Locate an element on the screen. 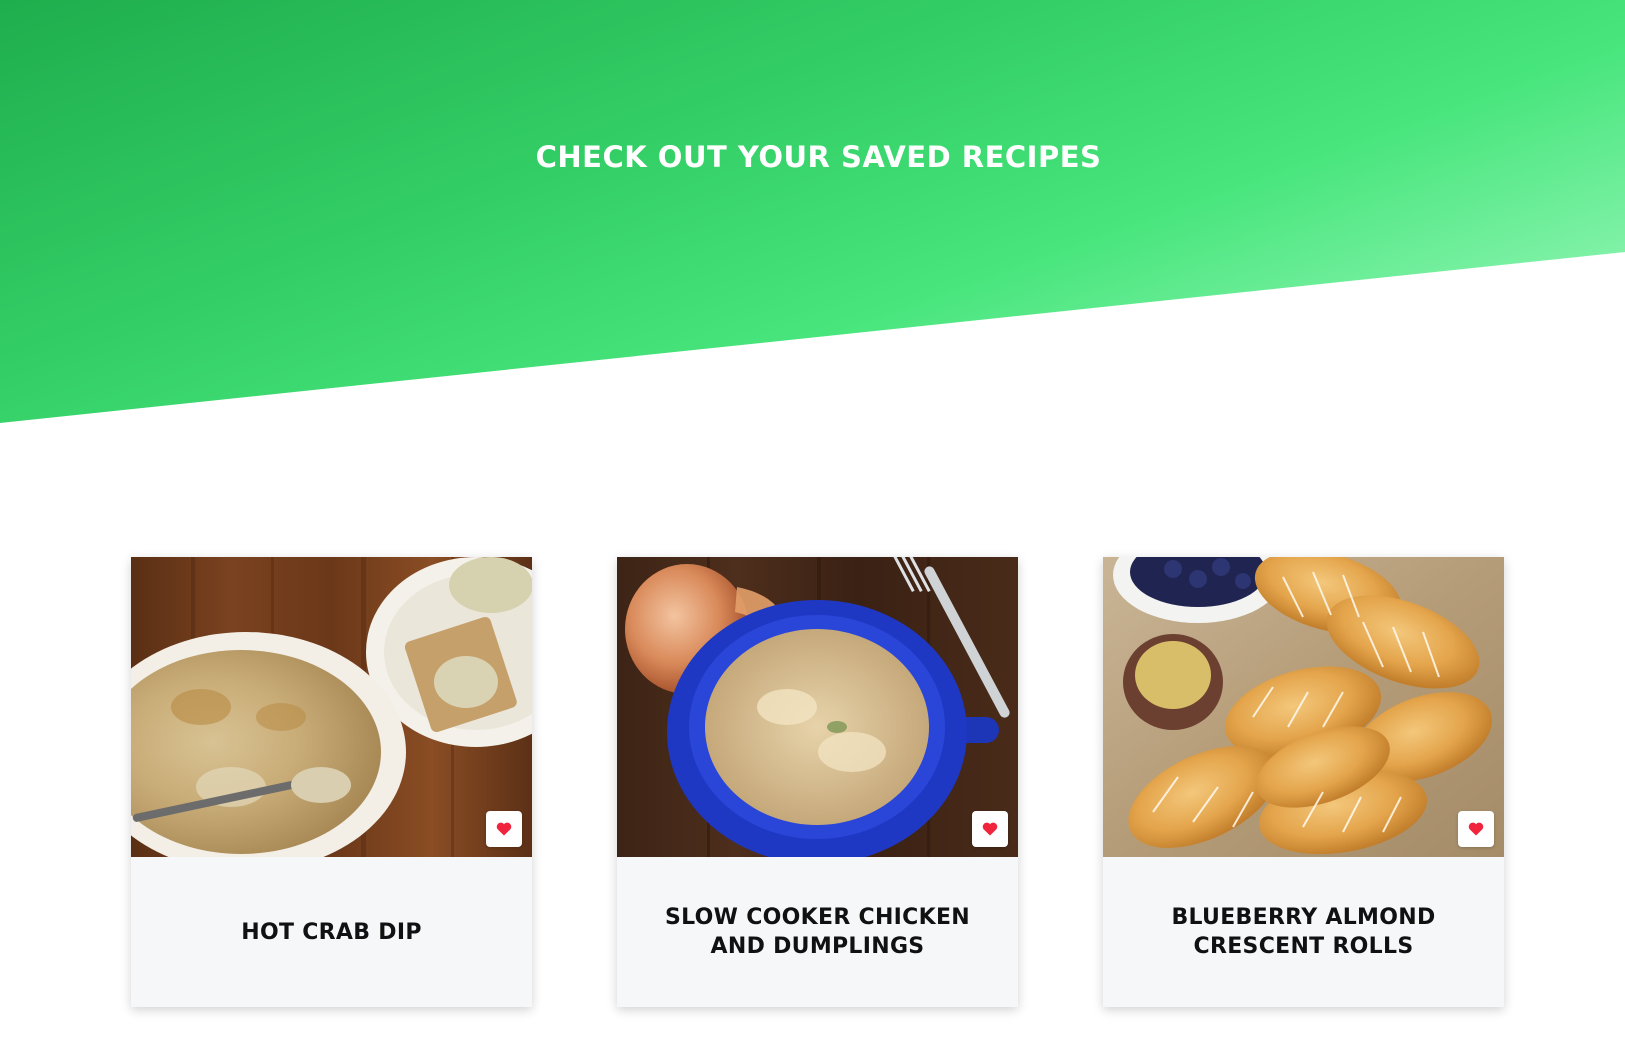 The height and width of the screenshot is (1059, 1625). recipe-card-slow-cooker-chicken-and-dumplings: SLOW COOKER CHICKEN AND DUMPLINGS is located at coordinates (817, 782).